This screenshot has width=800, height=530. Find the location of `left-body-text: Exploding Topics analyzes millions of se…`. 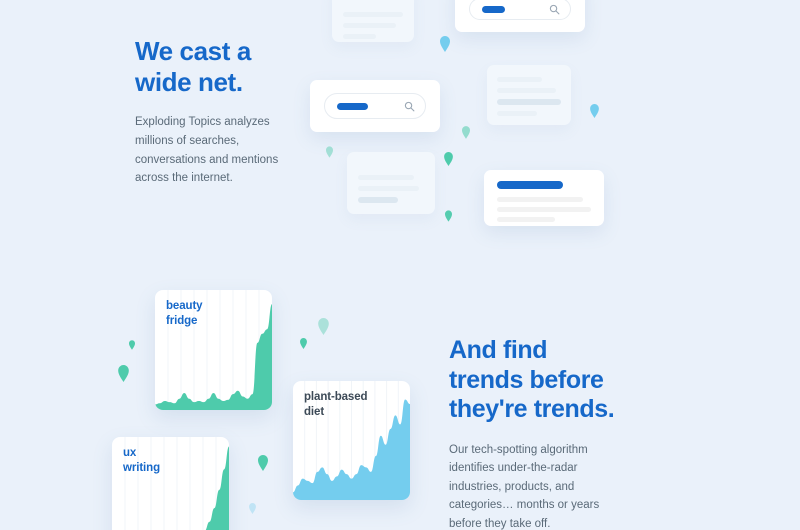

left-body-text: Exploding Topics analyzes millions of se… is located at coordinates (207, 150).